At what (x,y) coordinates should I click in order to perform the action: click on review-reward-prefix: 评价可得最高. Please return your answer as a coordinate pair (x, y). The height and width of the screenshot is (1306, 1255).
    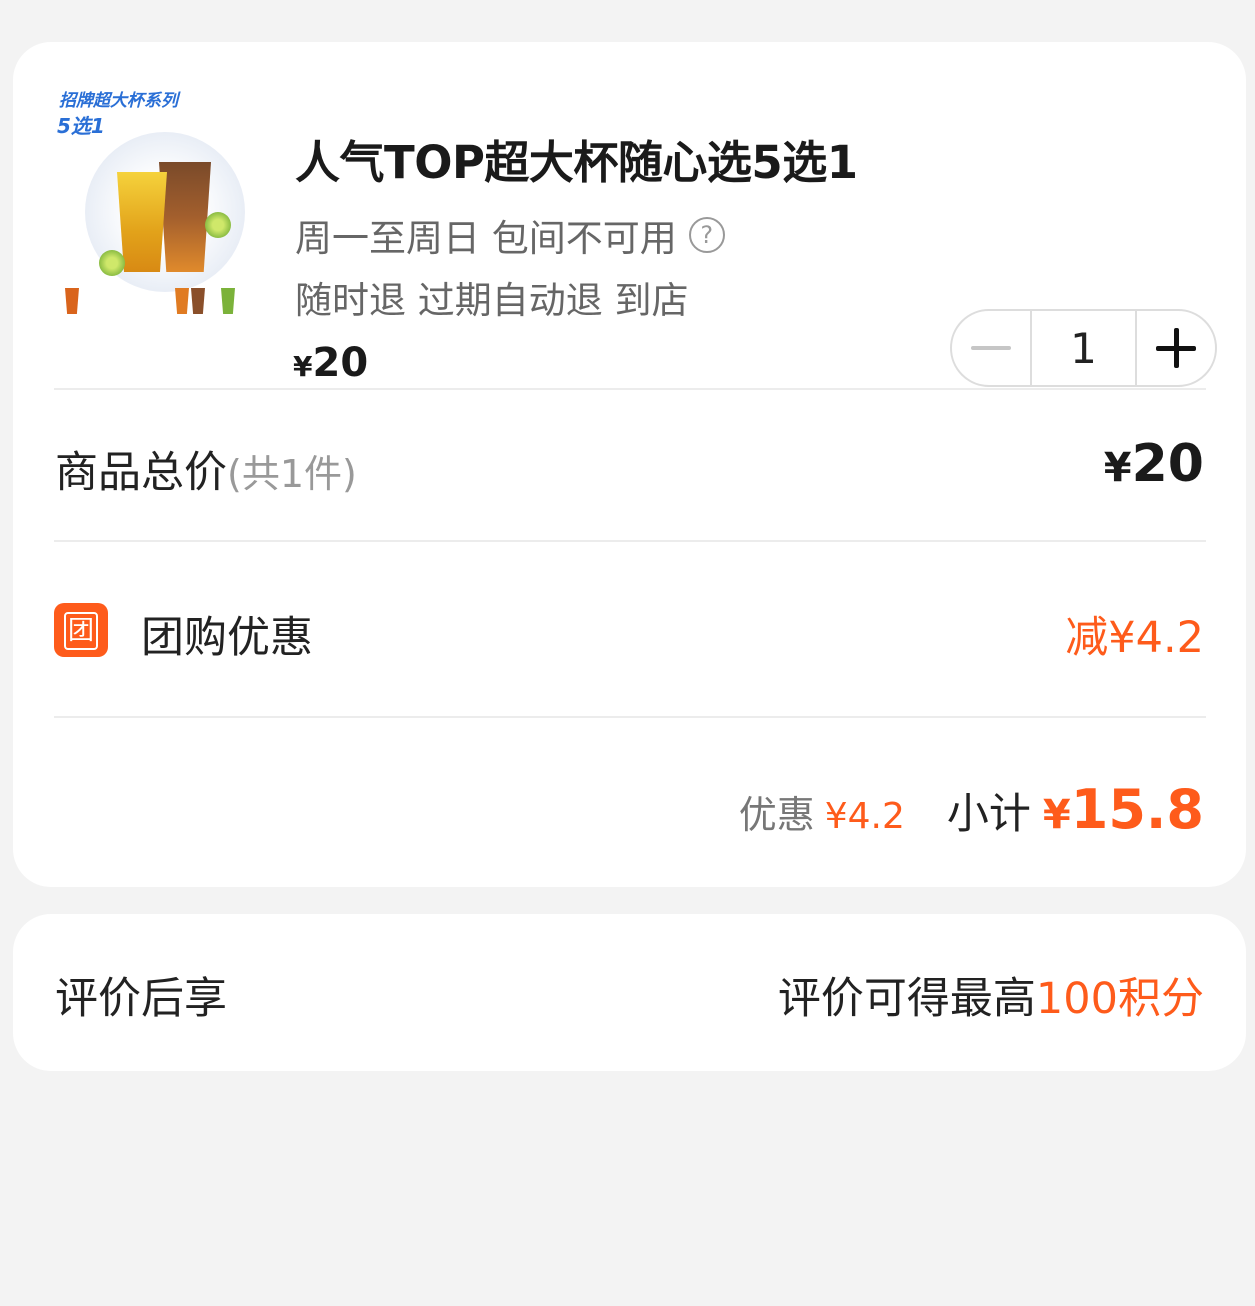
    Looking at the image, I should click on (906, 999).